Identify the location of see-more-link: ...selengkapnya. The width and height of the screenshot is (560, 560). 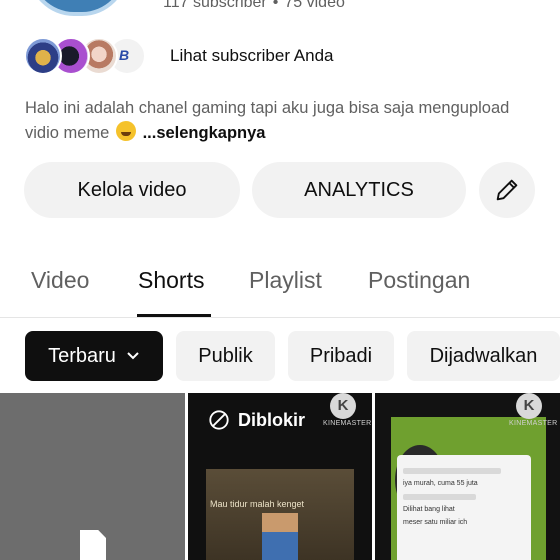
(204, 133).